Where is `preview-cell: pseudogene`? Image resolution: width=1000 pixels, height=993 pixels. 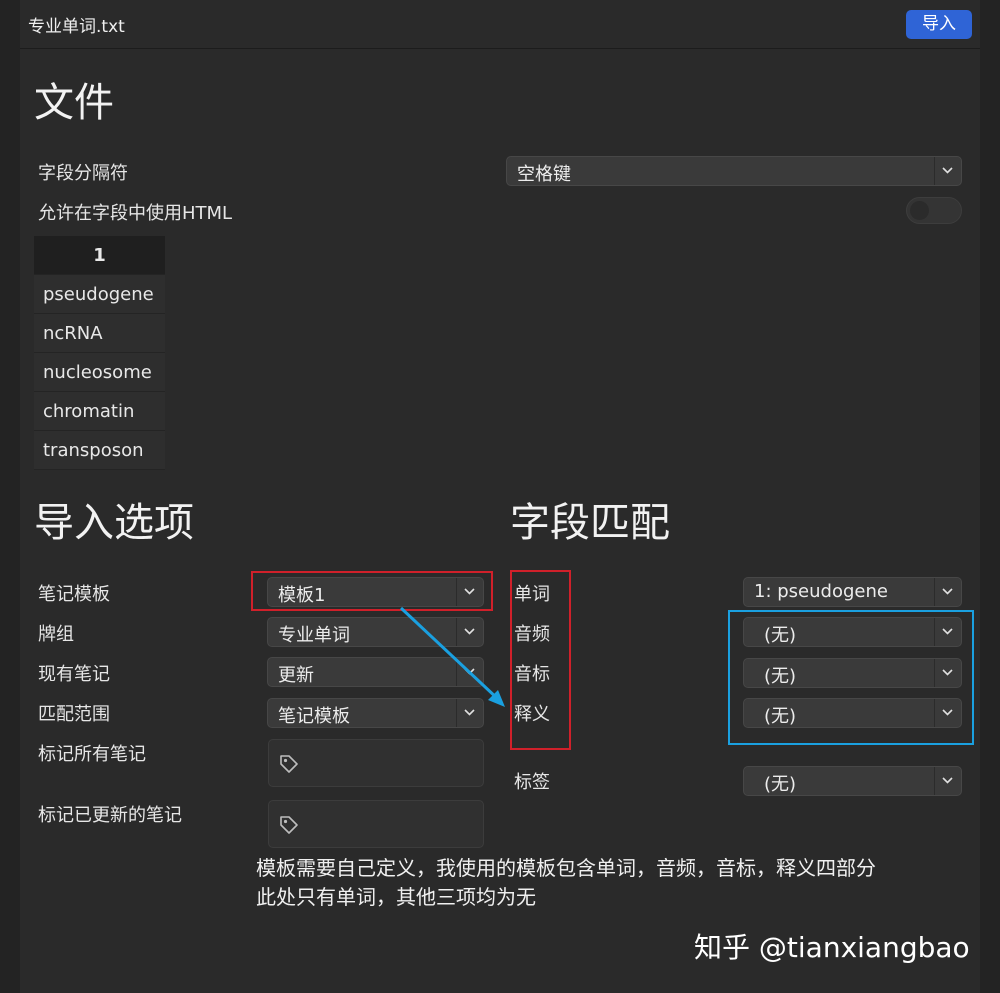
preview-cell: pseudogene is located at coordinates (99, 294).